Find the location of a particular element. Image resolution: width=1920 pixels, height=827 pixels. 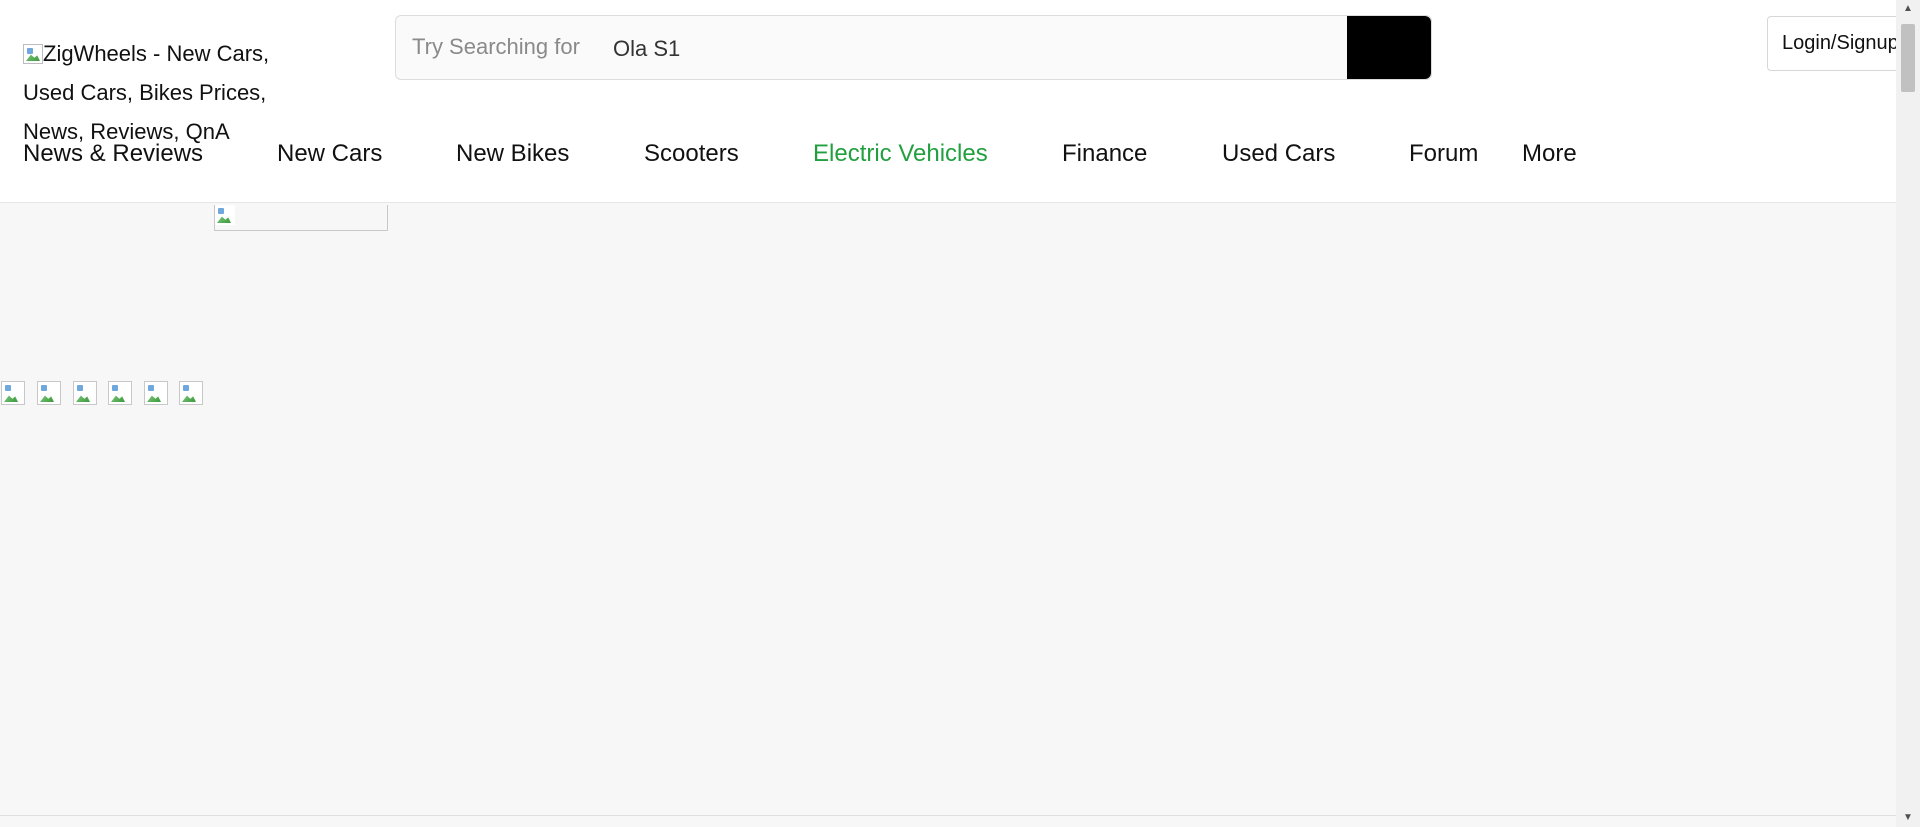

nav-item-electric-vehicles: Electric Vehicles is located at coordinates (900, 154).